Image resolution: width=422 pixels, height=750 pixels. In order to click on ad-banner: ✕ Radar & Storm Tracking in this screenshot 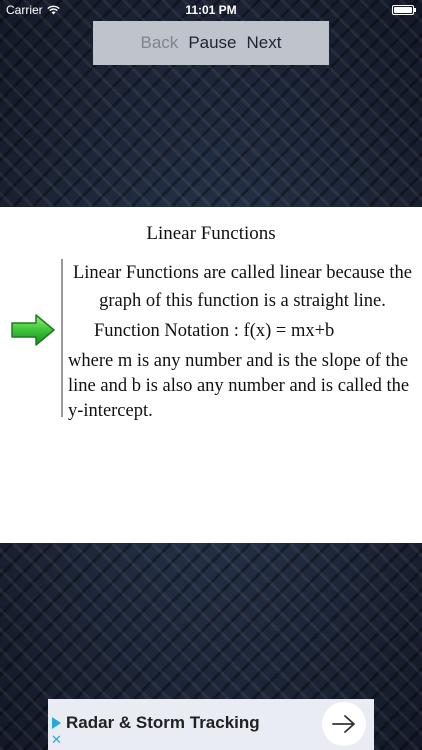, I will do `click(211, 724)`.